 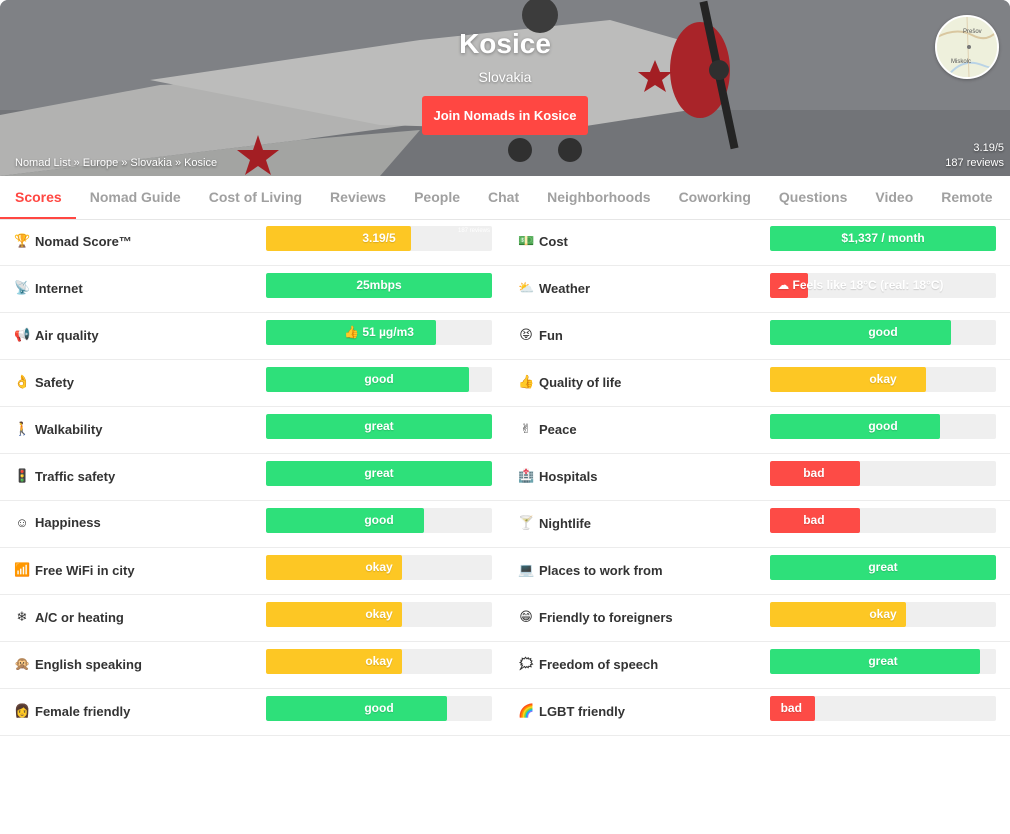 I want to click on map-graphic: Prešov Miskolc, so click(x=967, y=47).